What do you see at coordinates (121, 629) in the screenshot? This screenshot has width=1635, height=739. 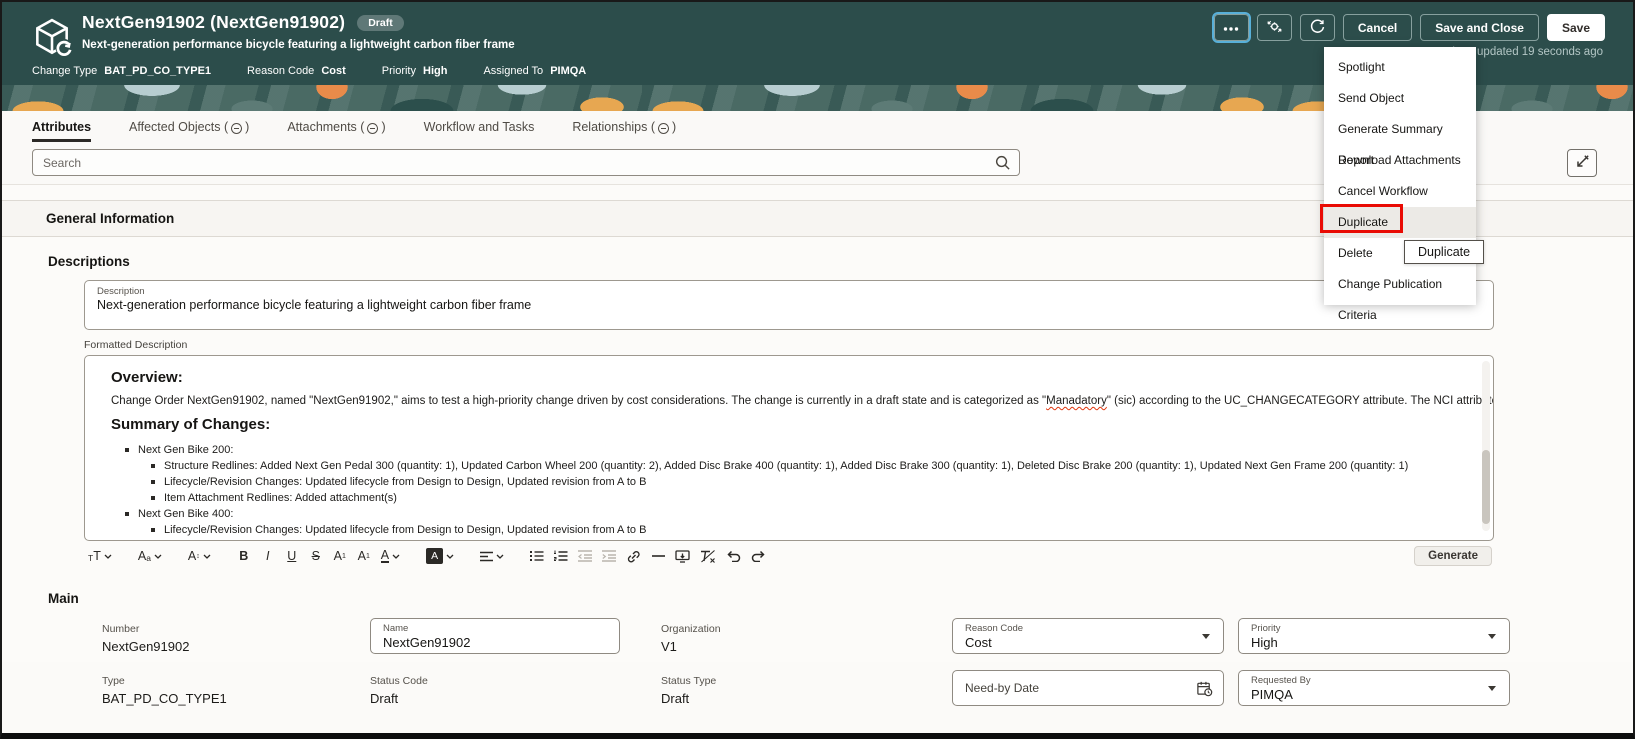 I see `field-label: Number` at bounding box center [121, 629].